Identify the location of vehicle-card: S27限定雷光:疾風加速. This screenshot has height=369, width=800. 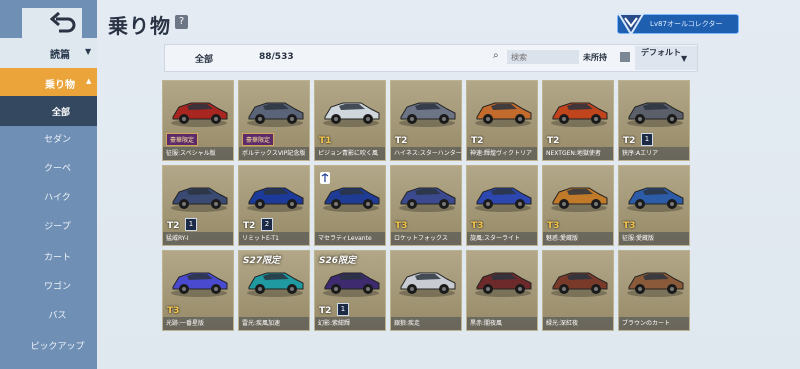
(274, 290).